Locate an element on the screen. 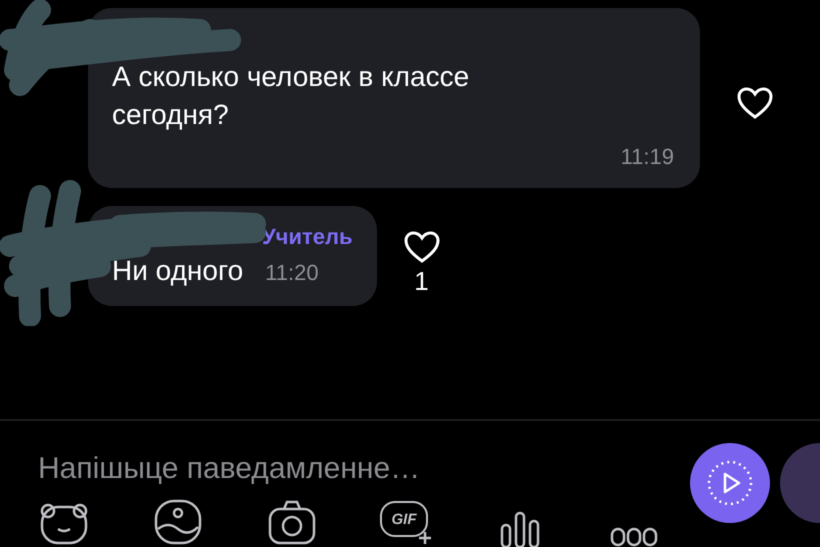  play-icon is located at coordinates (730, 483).